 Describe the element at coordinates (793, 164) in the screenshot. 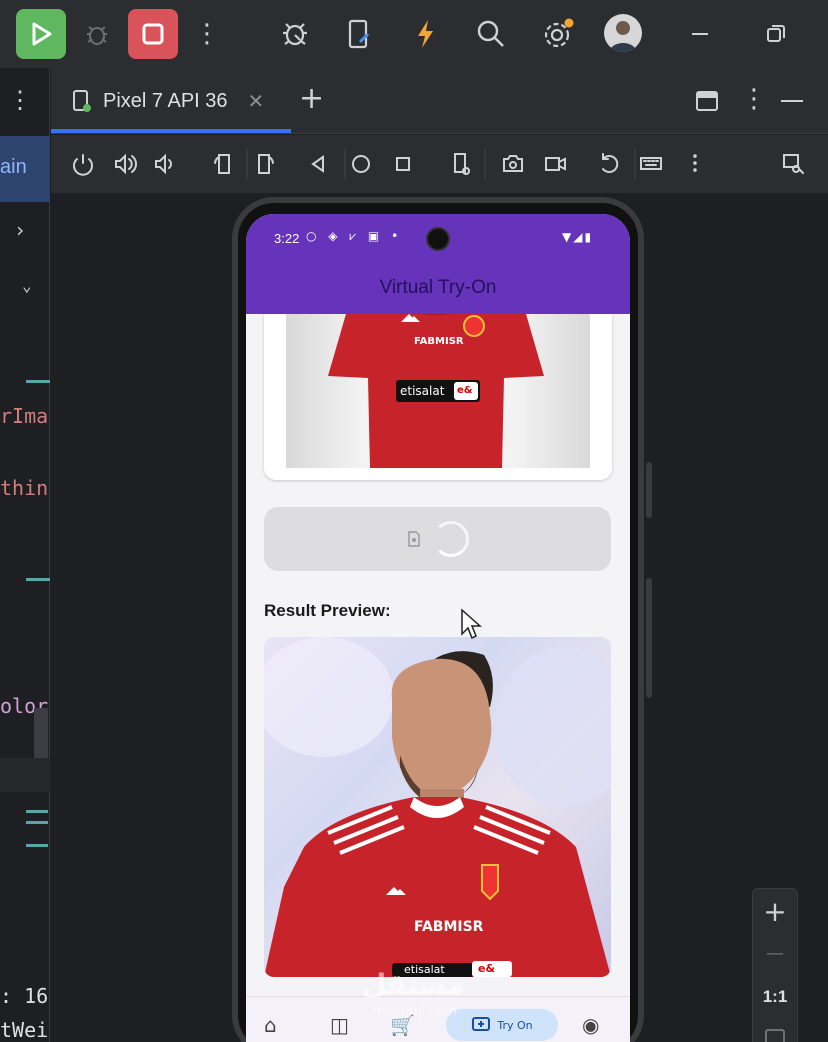

I see `inspect-icon` at that location.